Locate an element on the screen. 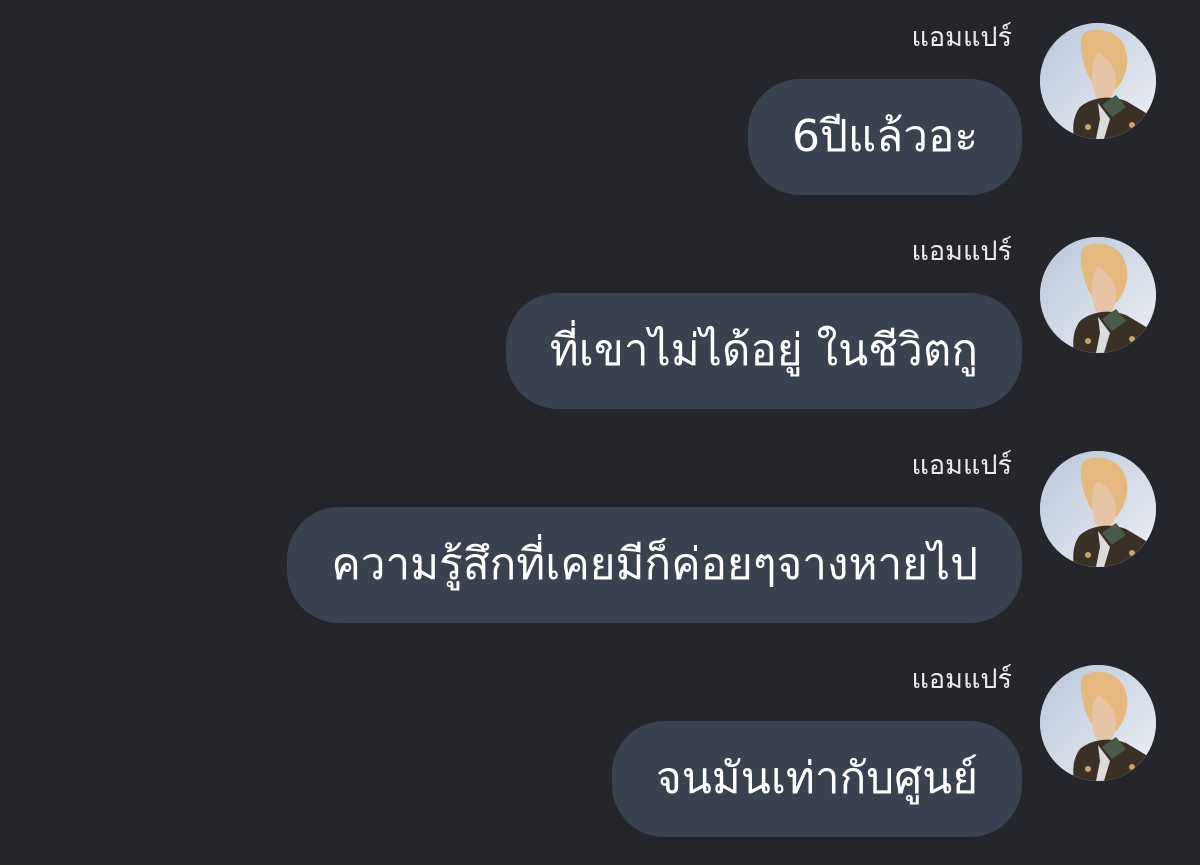 This screenshot has width=1200, height=865. message-bubble: ที่เขาไม่ได้อยู่ ในชีวิตกู is located at coordinates (763, 351).